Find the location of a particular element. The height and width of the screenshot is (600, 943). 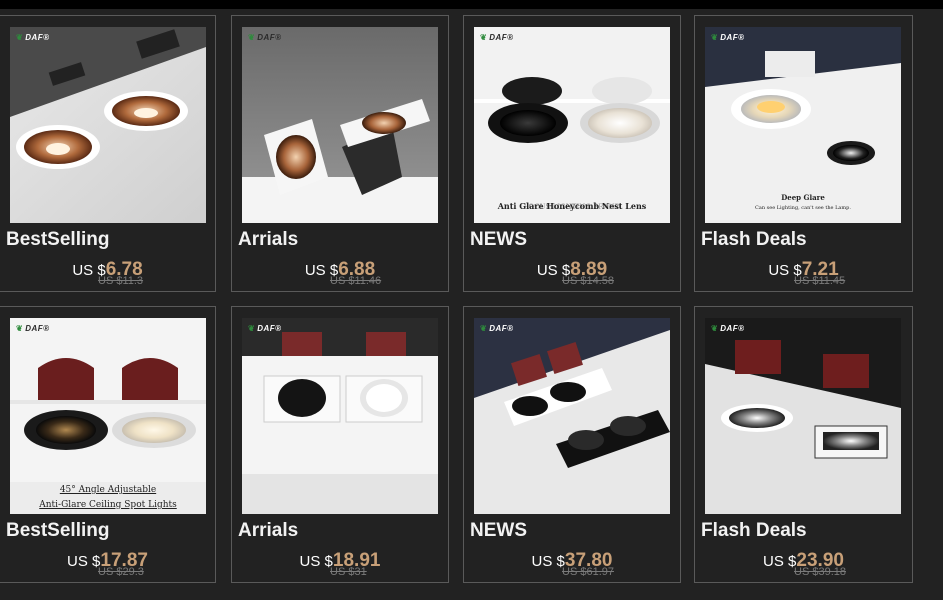

original-price: US $11.45 is located at coordinates (820, 281).